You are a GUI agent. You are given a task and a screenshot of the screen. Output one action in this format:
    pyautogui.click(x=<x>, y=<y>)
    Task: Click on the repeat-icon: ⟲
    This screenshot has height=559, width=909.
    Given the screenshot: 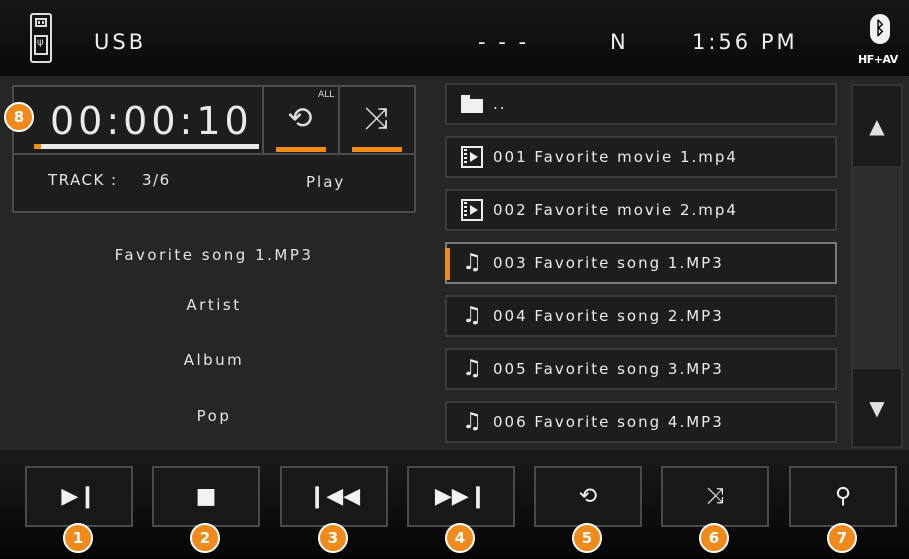 What is the action you would take?
    pyautogui.click(x=588, y=496)
    